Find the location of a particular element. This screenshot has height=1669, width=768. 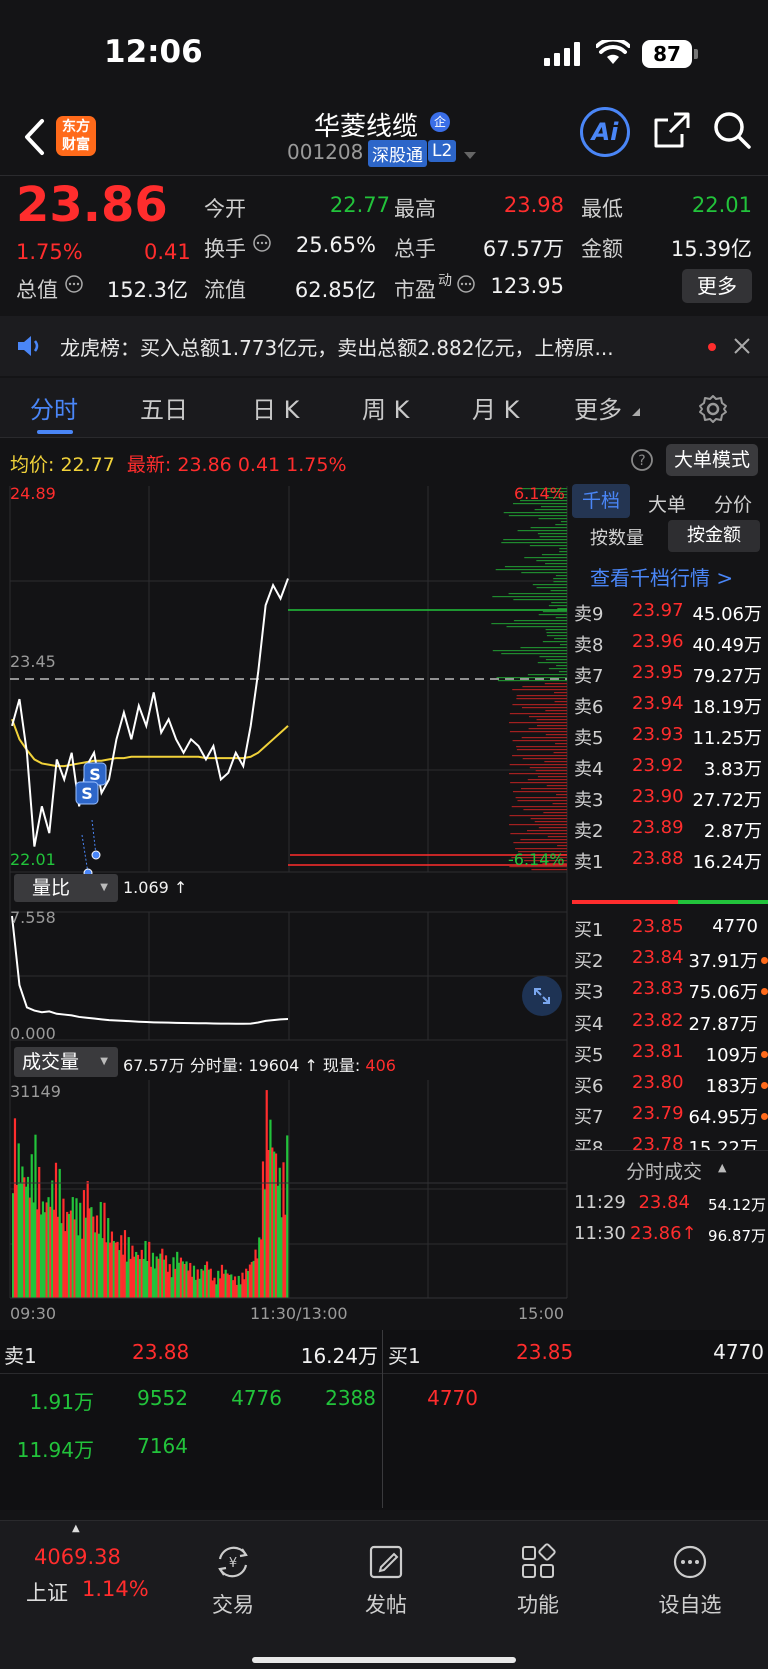

pe-label: 市盈 is located at coordinates (415, 290).